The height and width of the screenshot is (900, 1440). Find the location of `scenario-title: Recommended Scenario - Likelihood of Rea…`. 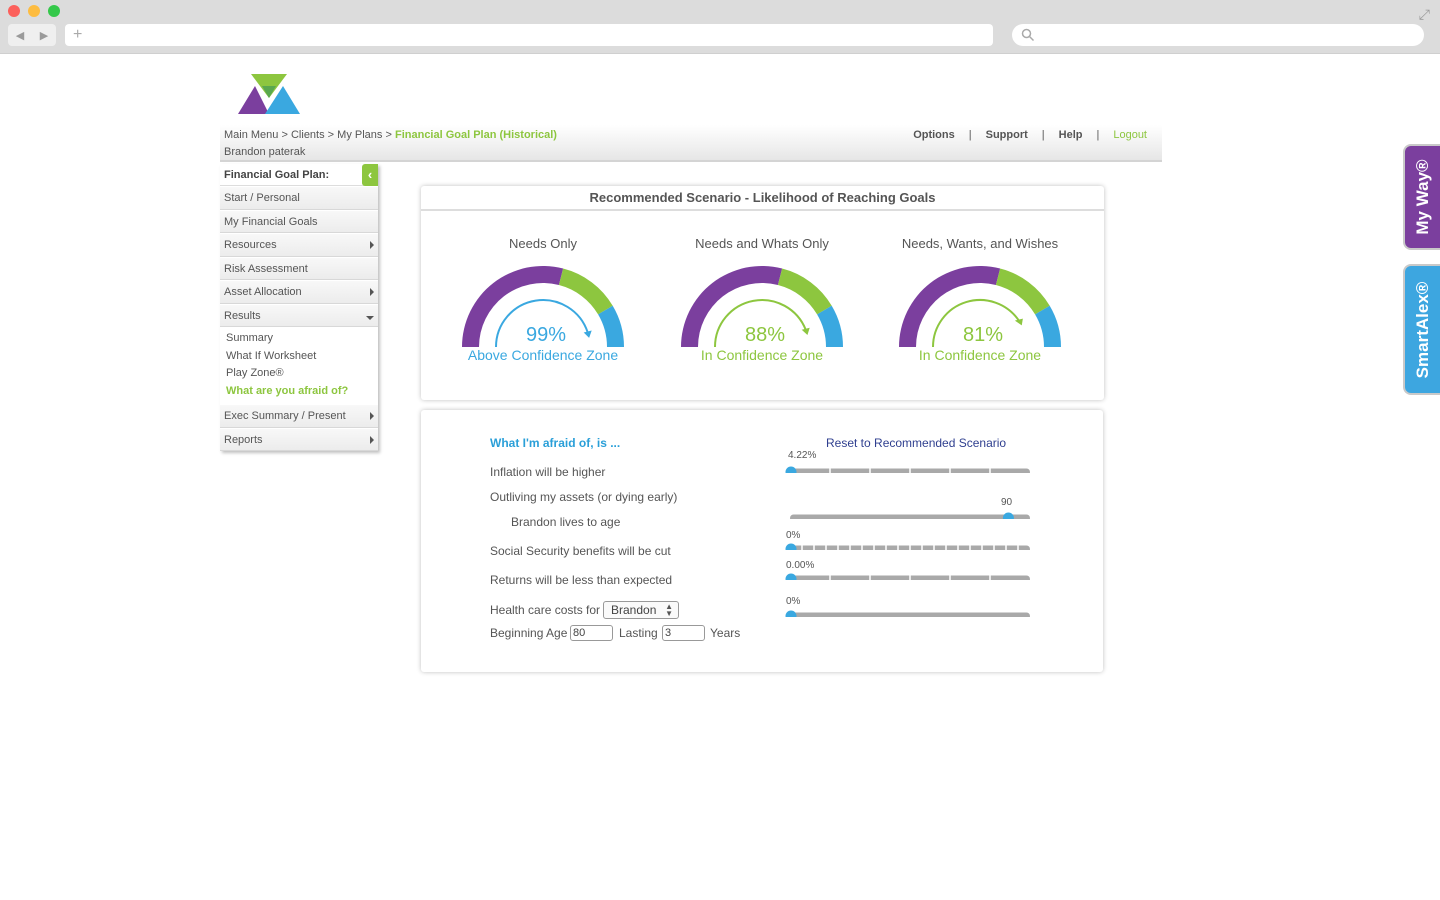

scenario-title: Recommended Scenario - Likelihood of Rea… is located at coordinates (762, 198).